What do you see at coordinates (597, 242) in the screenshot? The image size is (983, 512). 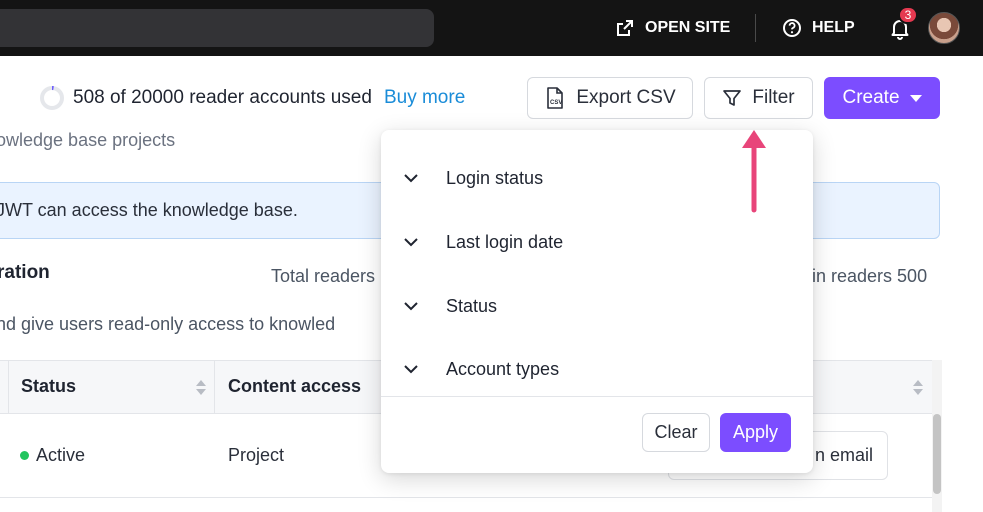 I see `filter-last-login-date: Last login date` at bounding box center [597, 242].